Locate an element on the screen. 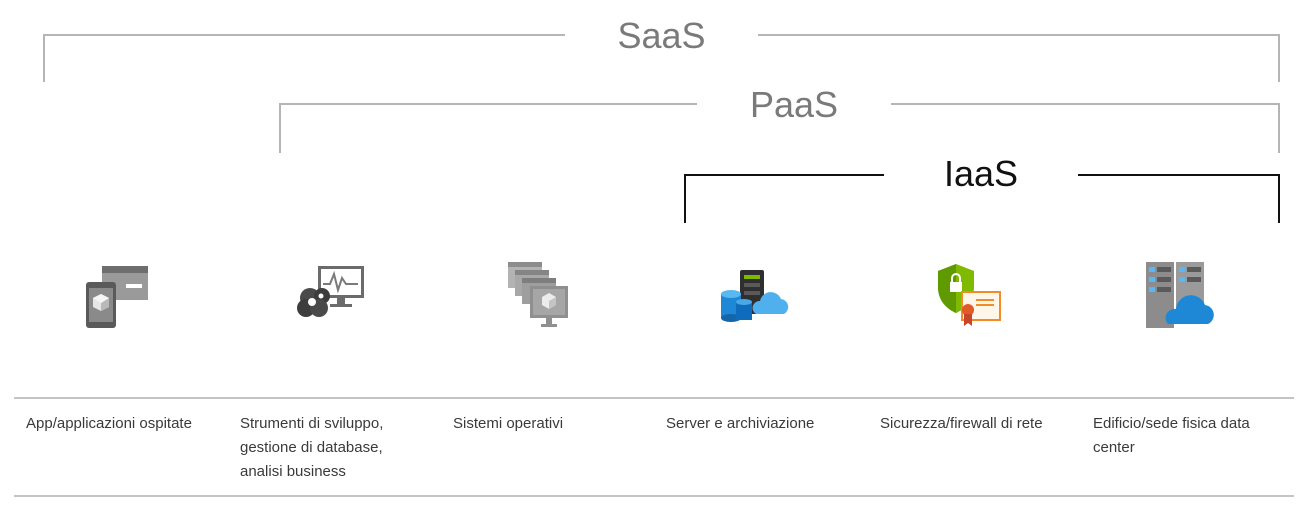  hosted-apps-icon is located at coordinates (118, 296).